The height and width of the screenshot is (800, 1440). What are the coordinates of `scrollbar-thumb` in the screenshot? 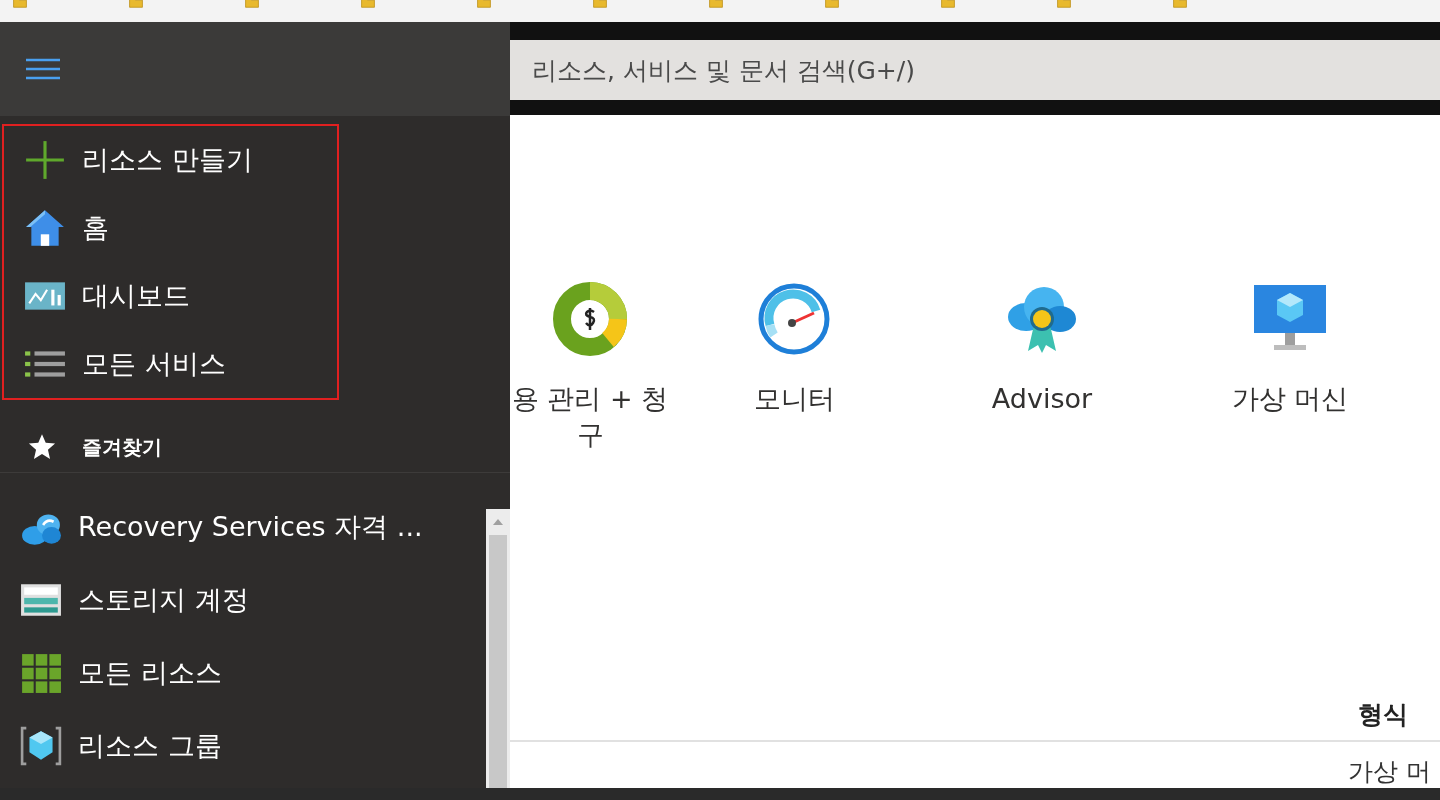 It's located at (498, 661).